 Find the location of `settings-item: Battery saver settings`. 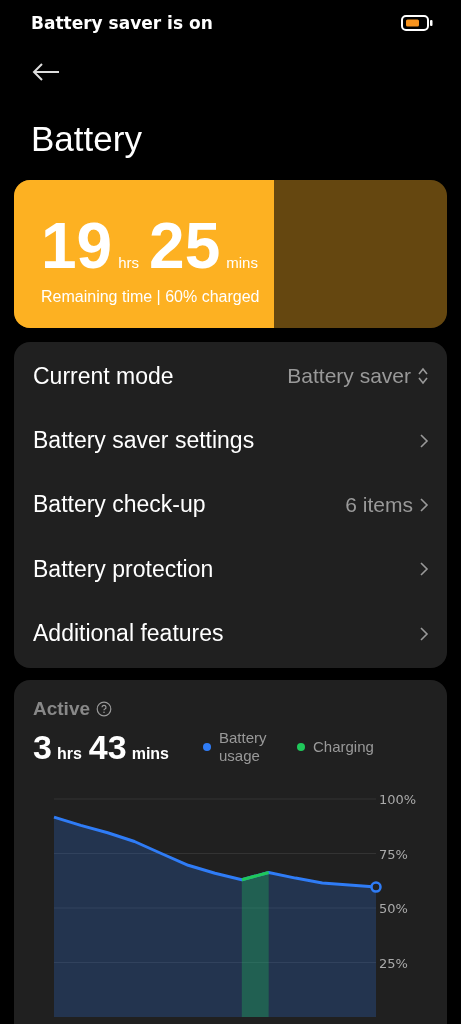

settings-item: Battery saver settings is located at coordinates (230, 440).